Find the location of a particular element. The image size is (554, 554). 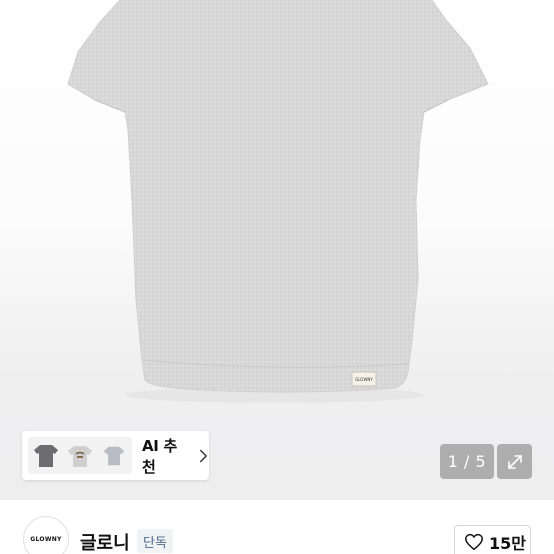

light-grey-tshirt-thumb is located at coordinates (114, 456).